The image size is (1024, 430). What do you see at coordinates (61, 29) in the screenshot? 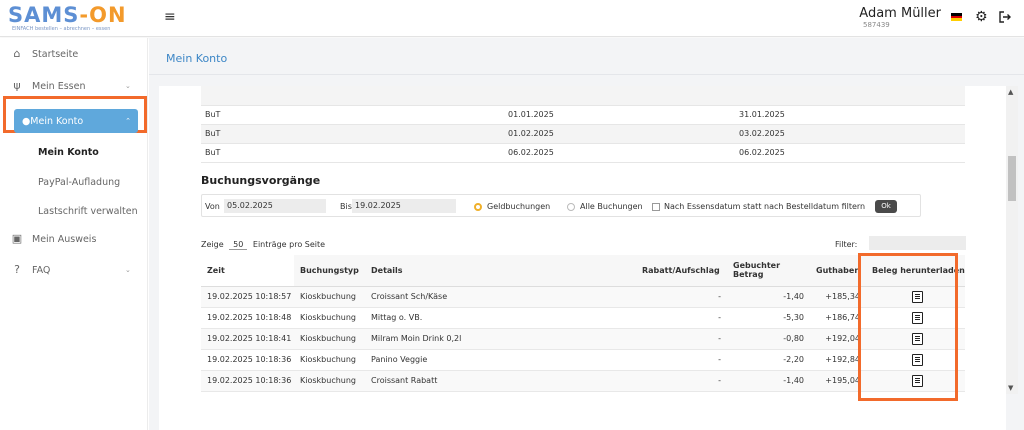
I see `logo-tagline: EINFACH bestellen – abrechnen – essen` at bounding box center [61, 29].